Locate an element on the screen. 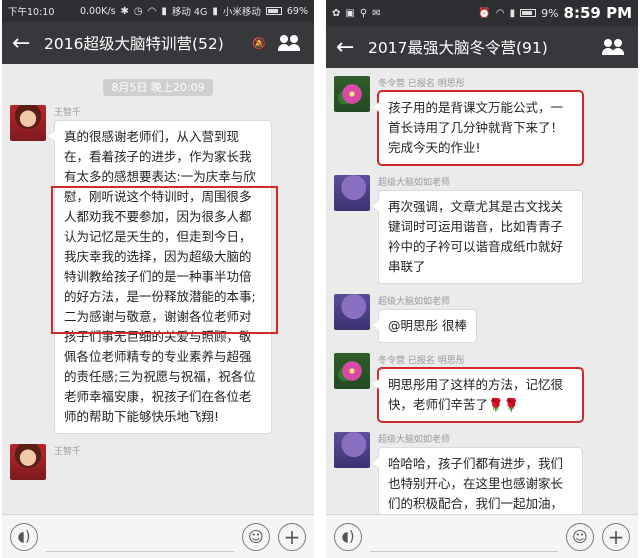 This screenshot has width=640, height=558. status-bar: 下午10:10 0.00K/s ✱ ◷ ◠ ▮ 移动 4G ▮ 小米移动 69% is located at coordinates (158, 11).